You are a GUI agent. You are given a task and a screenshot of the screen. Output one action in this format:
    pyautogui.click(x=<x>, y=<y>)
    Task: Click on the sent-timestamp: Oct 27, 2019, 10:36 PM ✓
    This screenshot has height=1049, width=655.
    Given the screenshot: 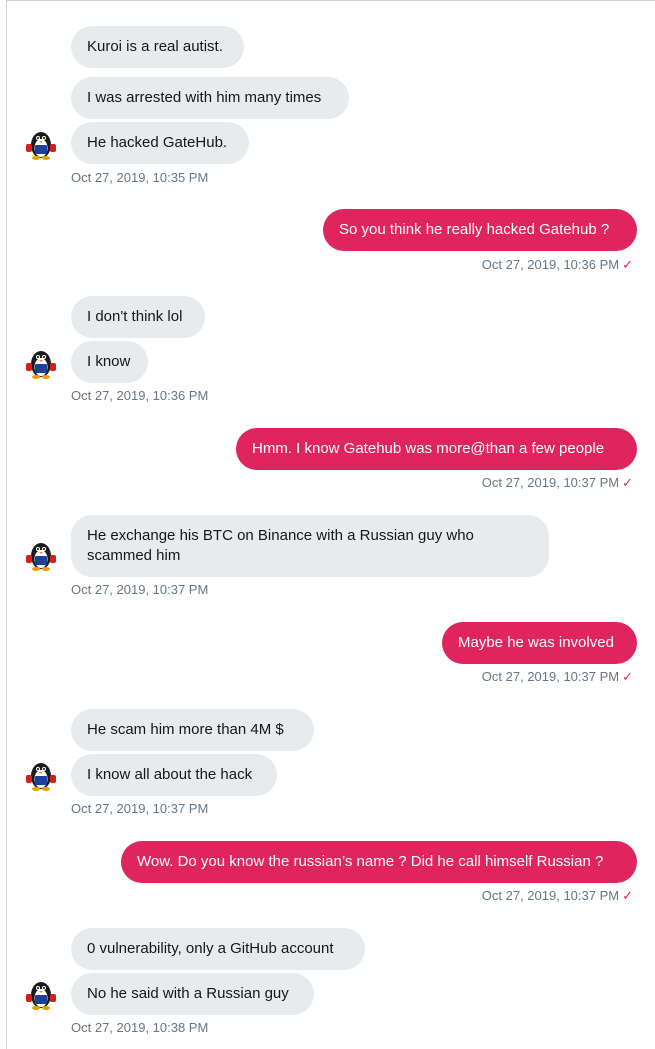 What is the action you would take?
    pyautogui.click(x=557, y=264)
    